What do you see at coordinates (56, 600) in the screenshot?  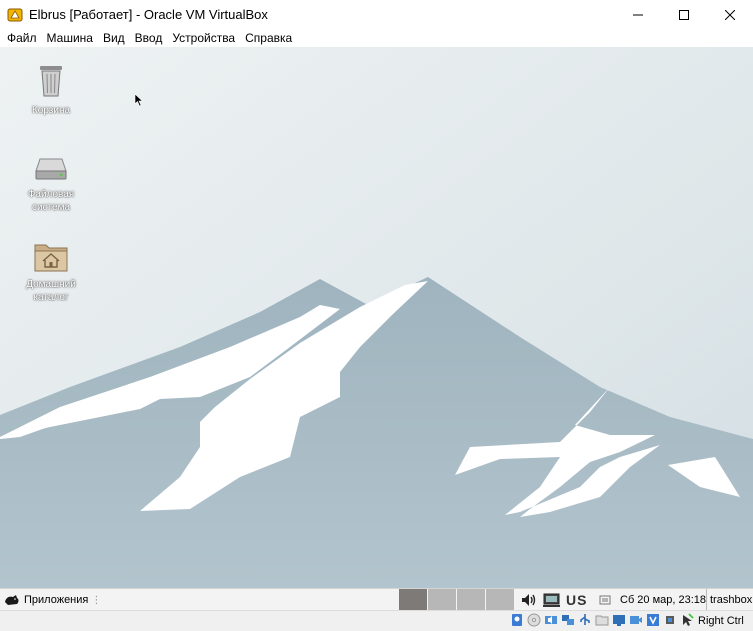 I see `applications-label: Приложения` at bounding box center [56, 600].